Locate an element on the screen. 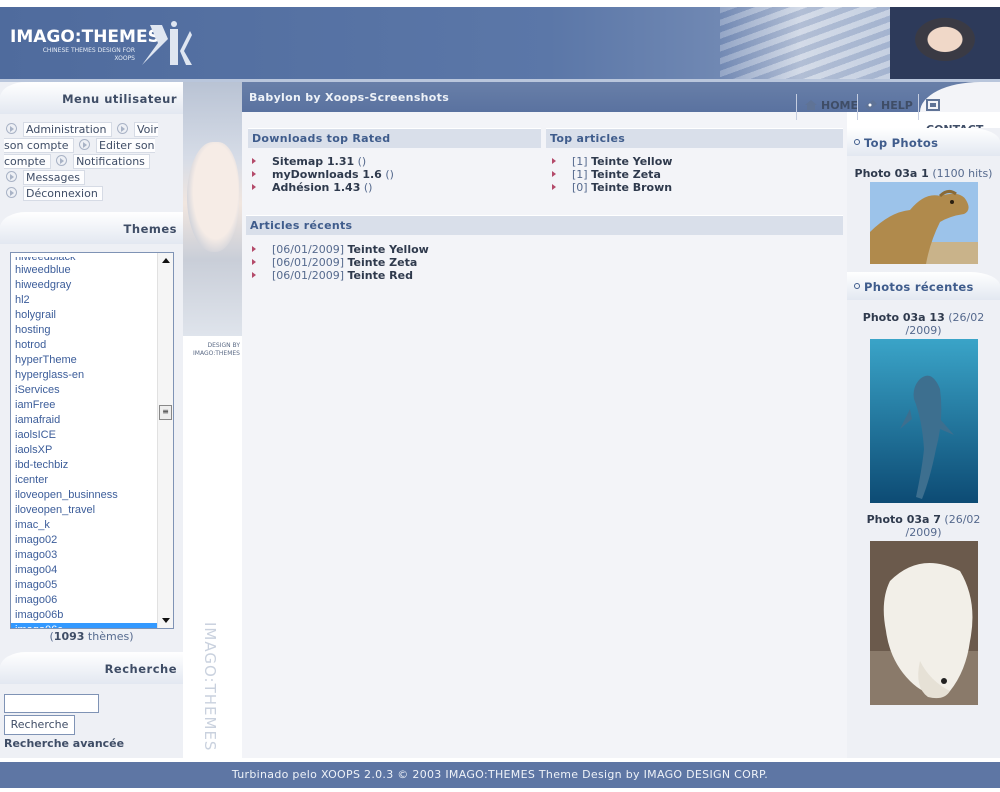  contact-icon is located at coordinates (933, 105).